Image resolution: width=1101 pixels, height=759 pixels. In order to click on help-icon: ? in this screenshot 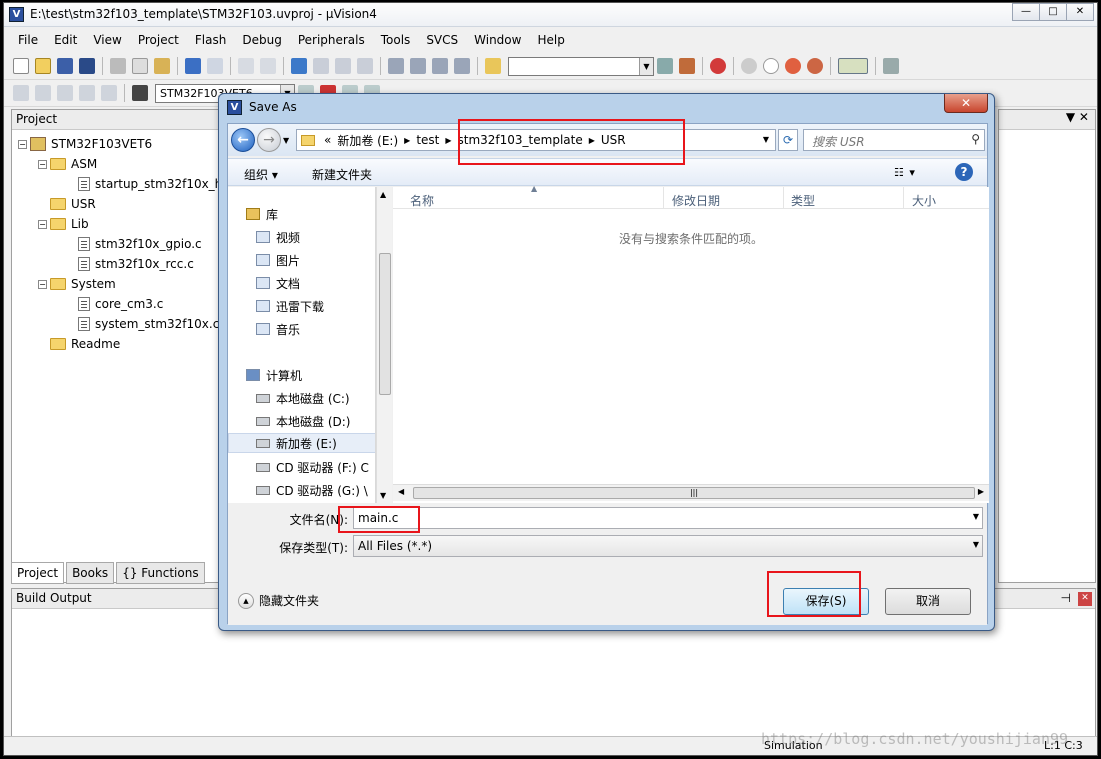, I will do `click(964, 172)`.